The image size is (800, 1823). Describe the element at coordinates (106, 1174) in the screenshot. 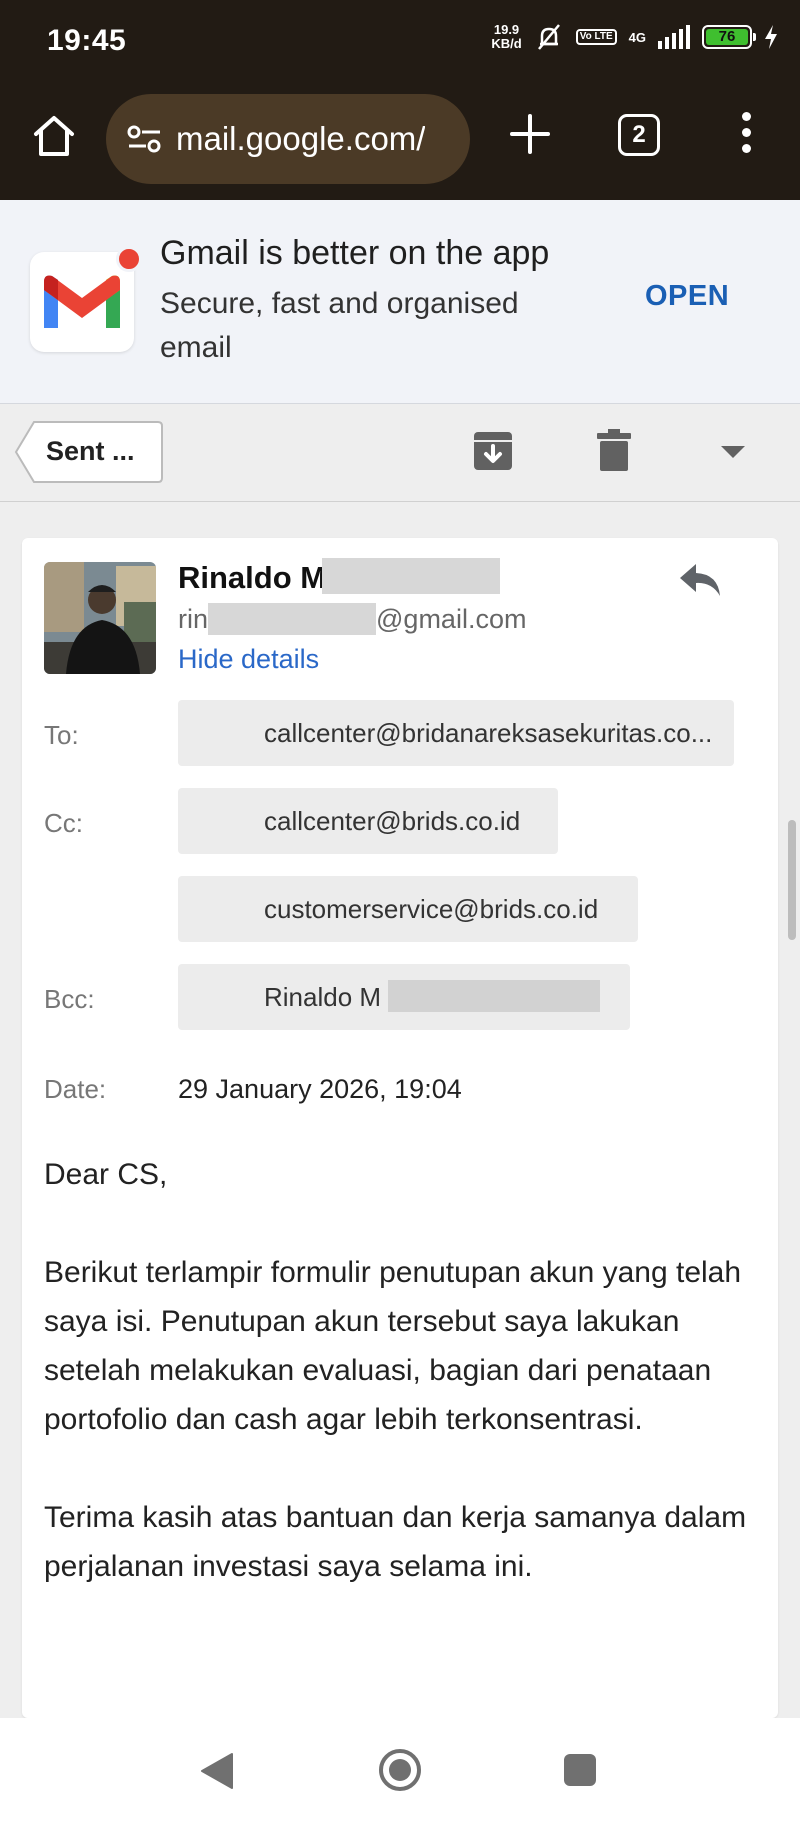

I see `body-paragraph: Dear CS,` at that location.